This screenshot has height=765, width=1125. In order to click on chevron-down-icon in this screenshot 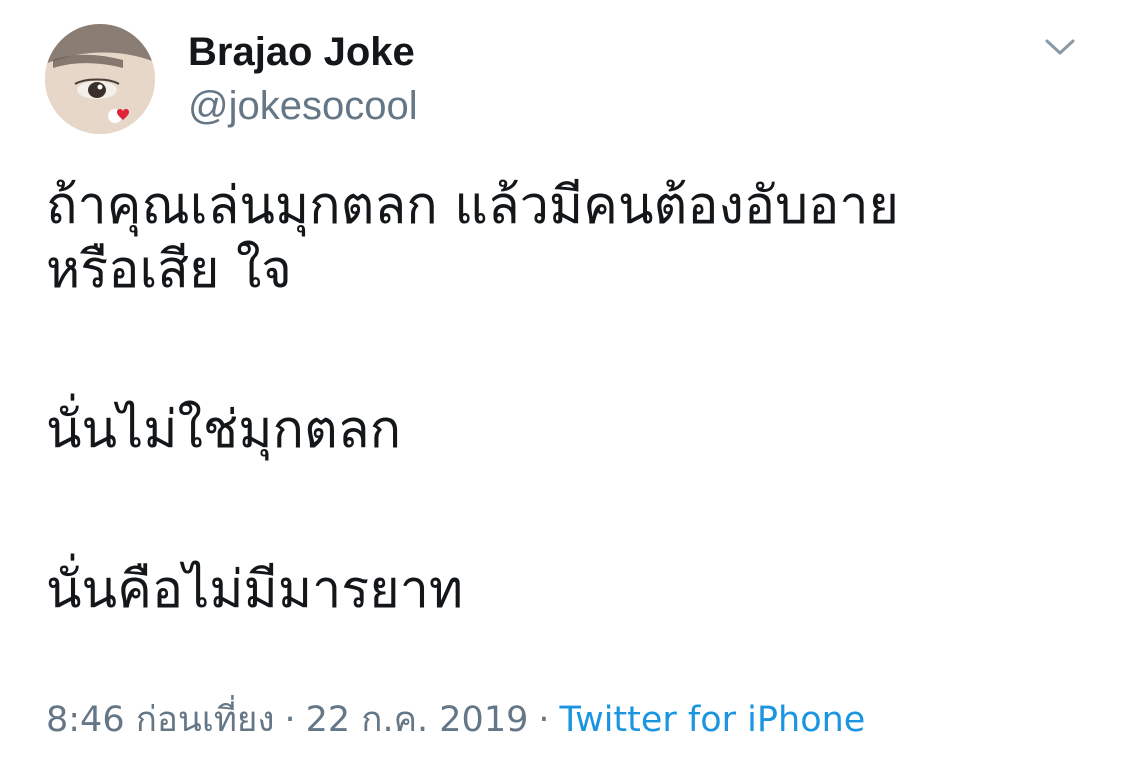, I will do `click(1060, 47)`.